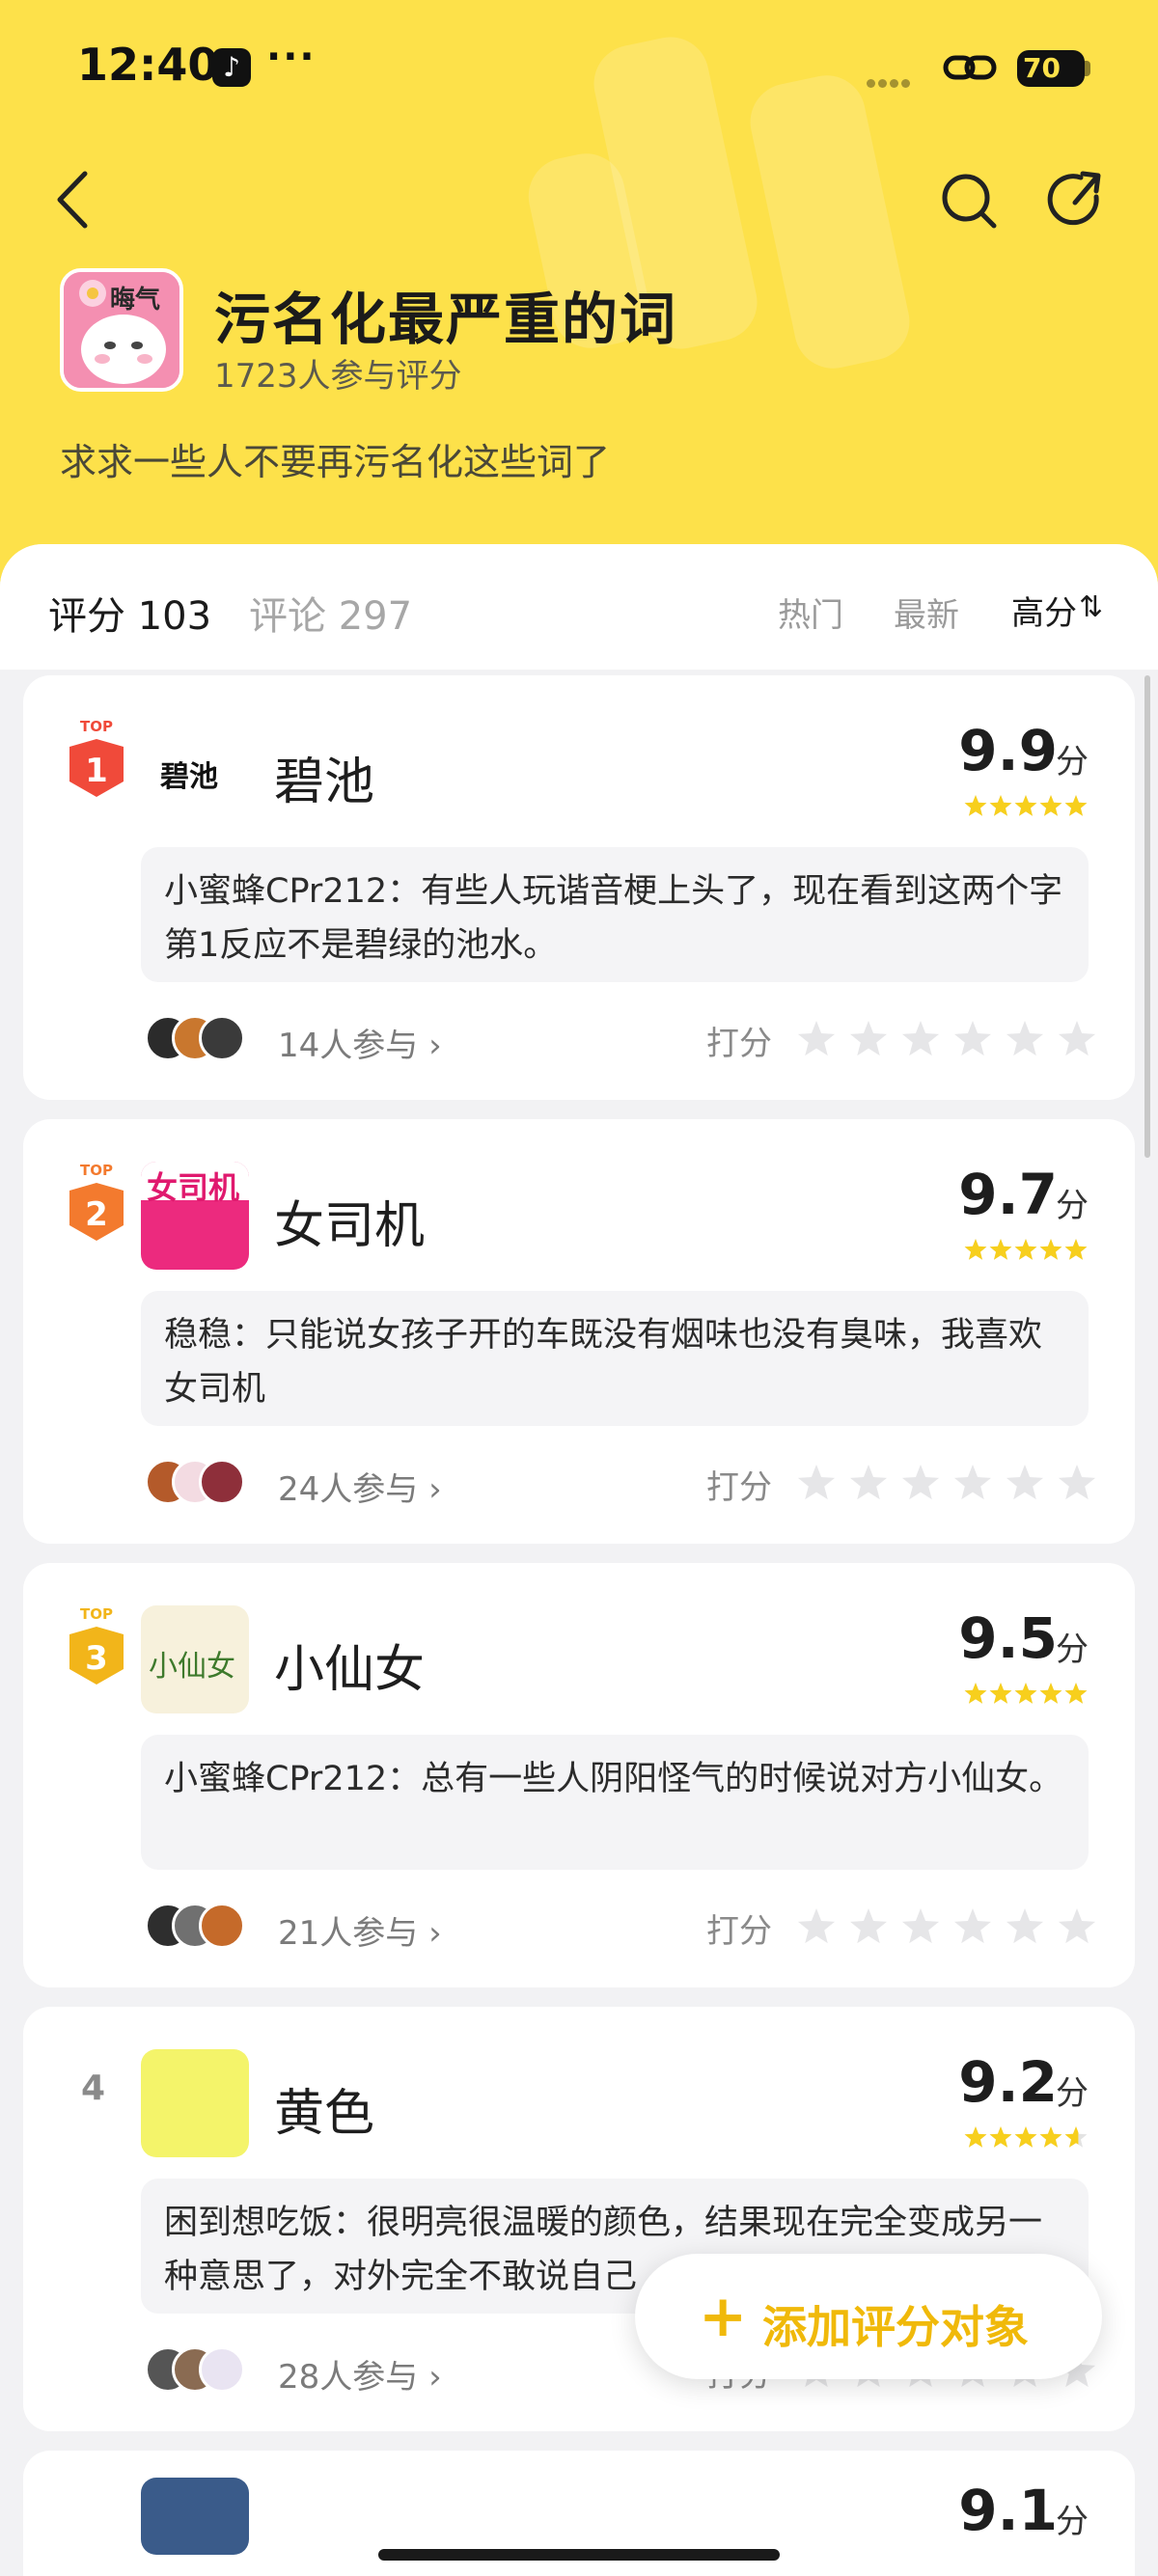 The width and height of the screenshot is (1158, 2576). I want to click on scrollbar, so click(1147, 917).